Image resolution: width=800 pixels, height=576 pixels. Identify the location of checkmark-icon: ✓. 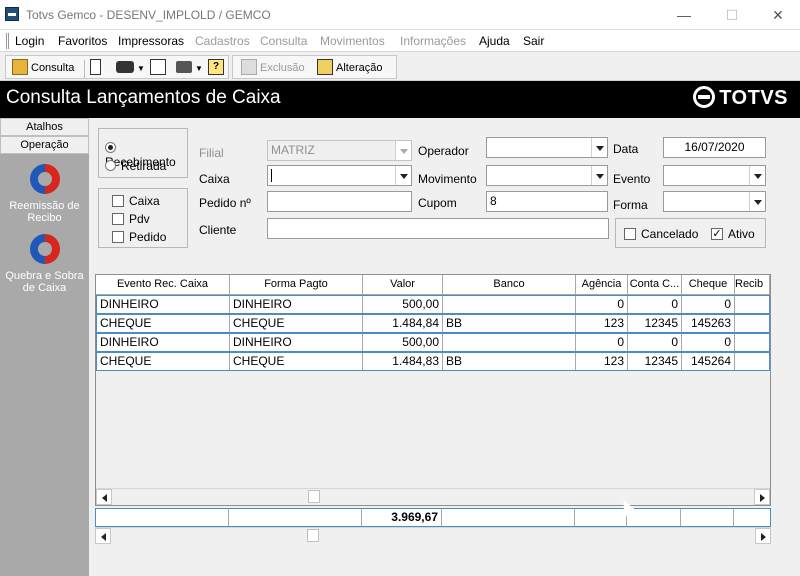
(717, 233).